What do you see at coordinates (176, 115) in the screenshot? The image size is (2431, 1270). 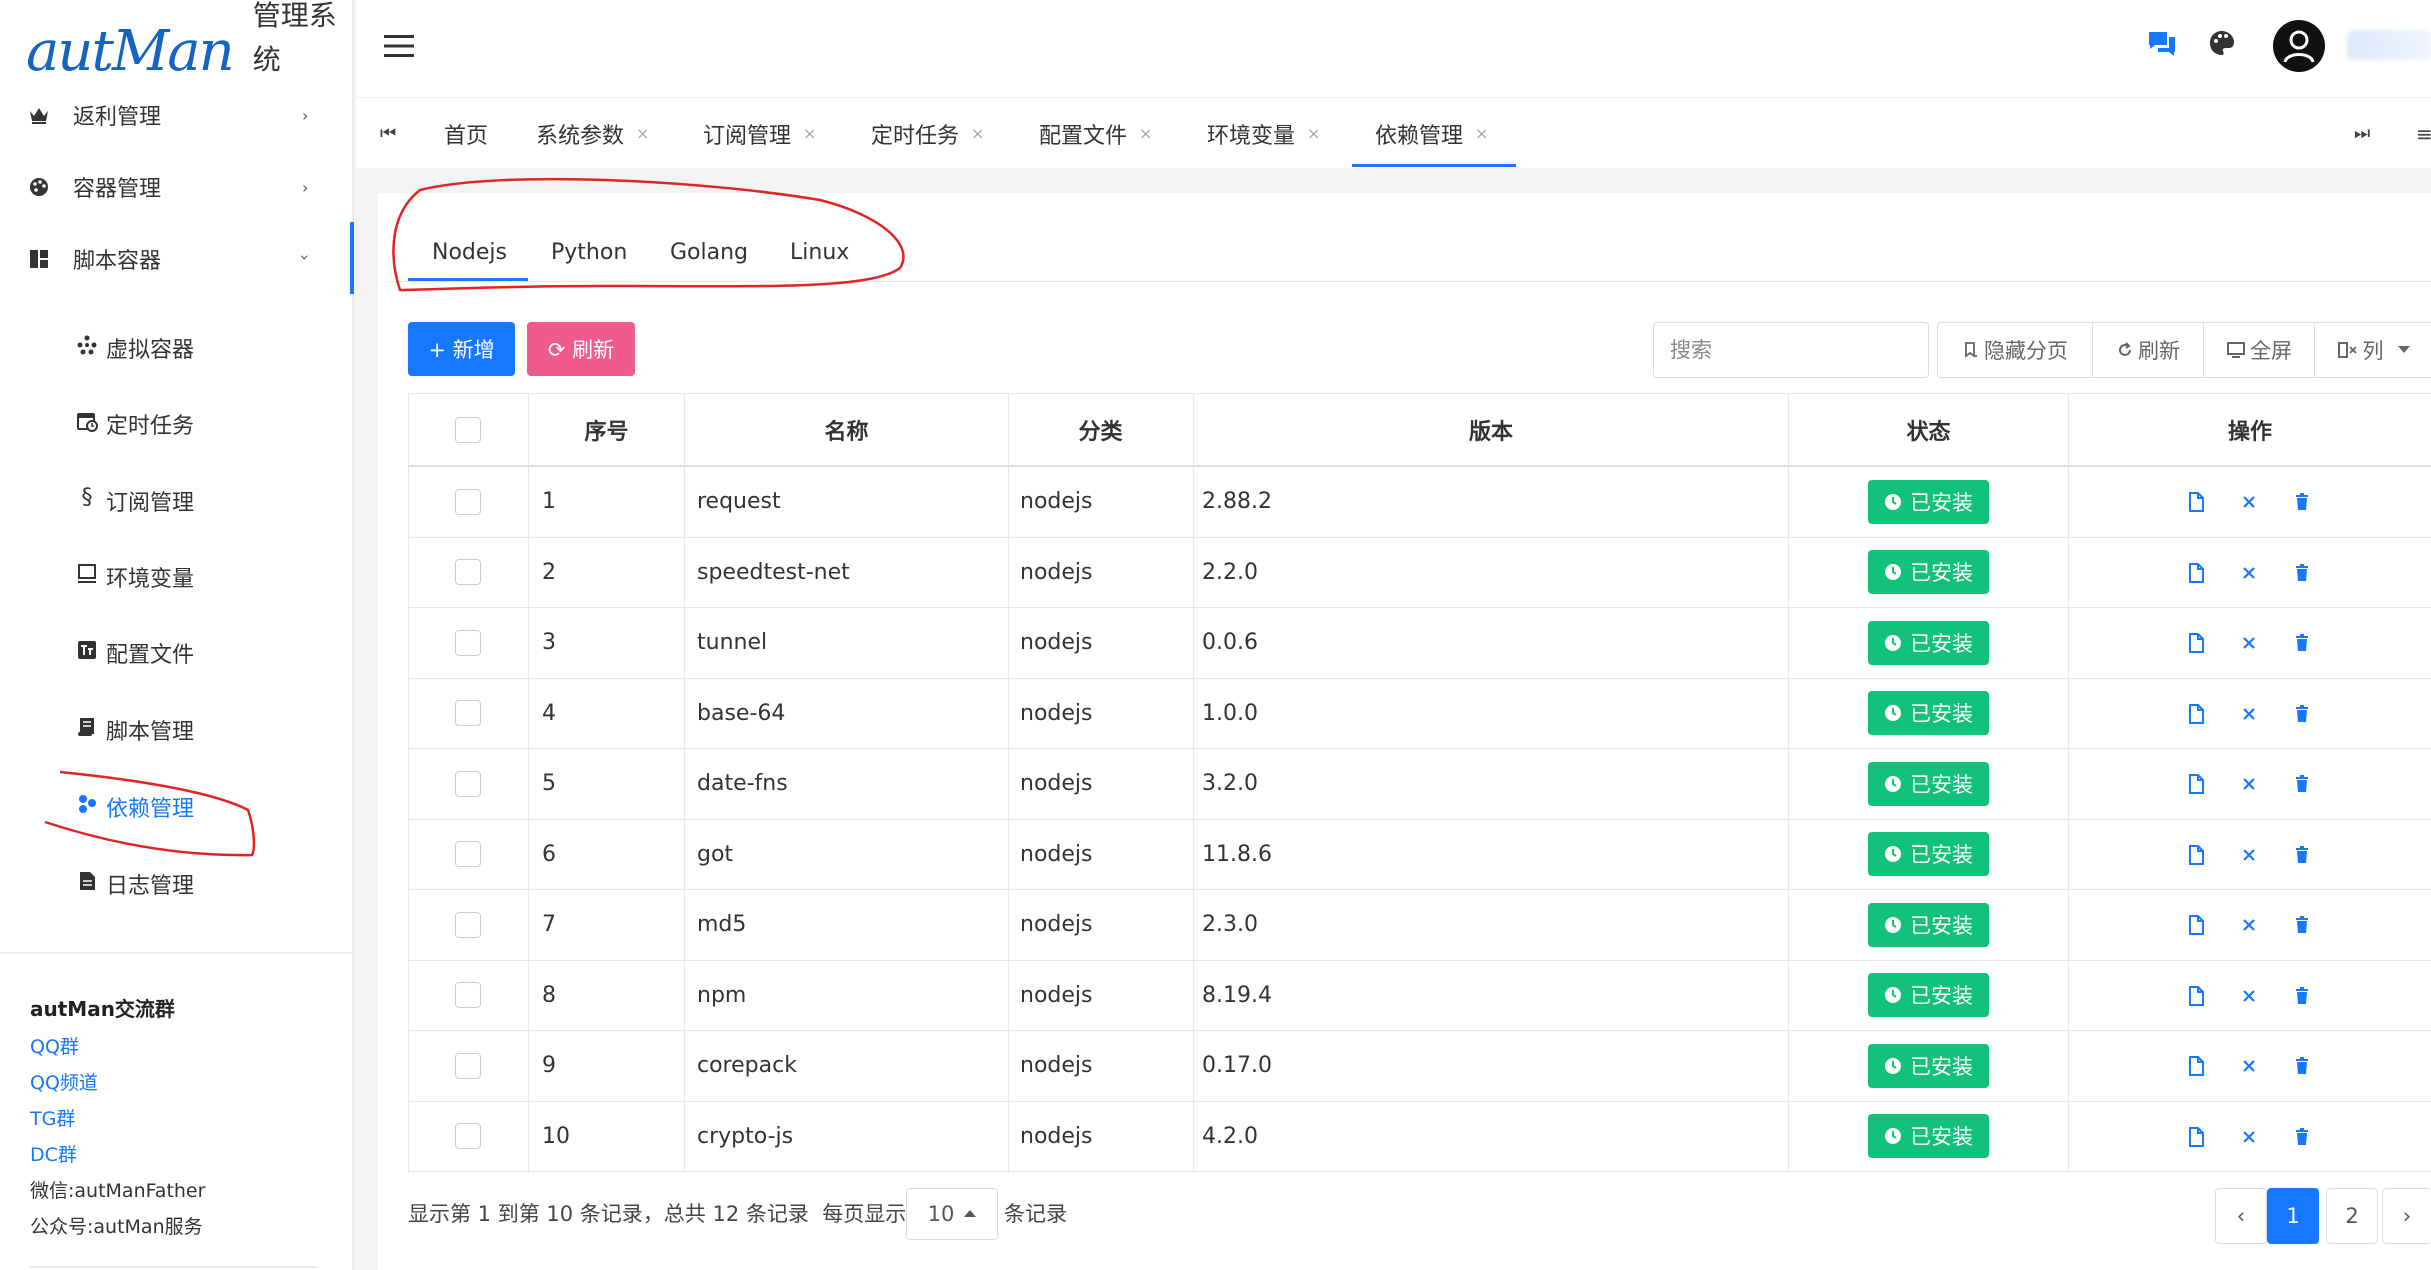 I see `menu-rebate: 返利管理 ›` at bounding box center [176, 115].